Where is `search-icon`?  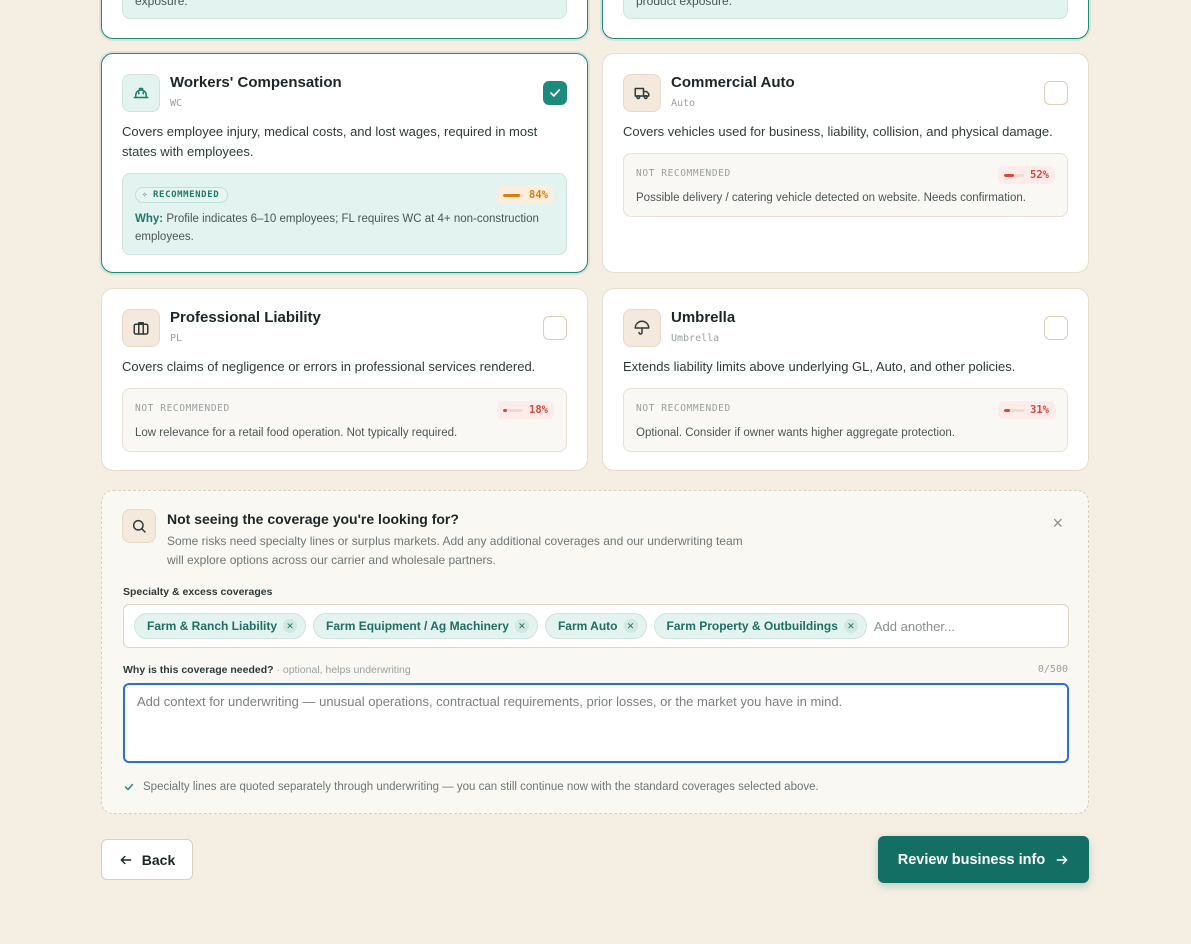 search-icon is located at coordinates (139, 526).